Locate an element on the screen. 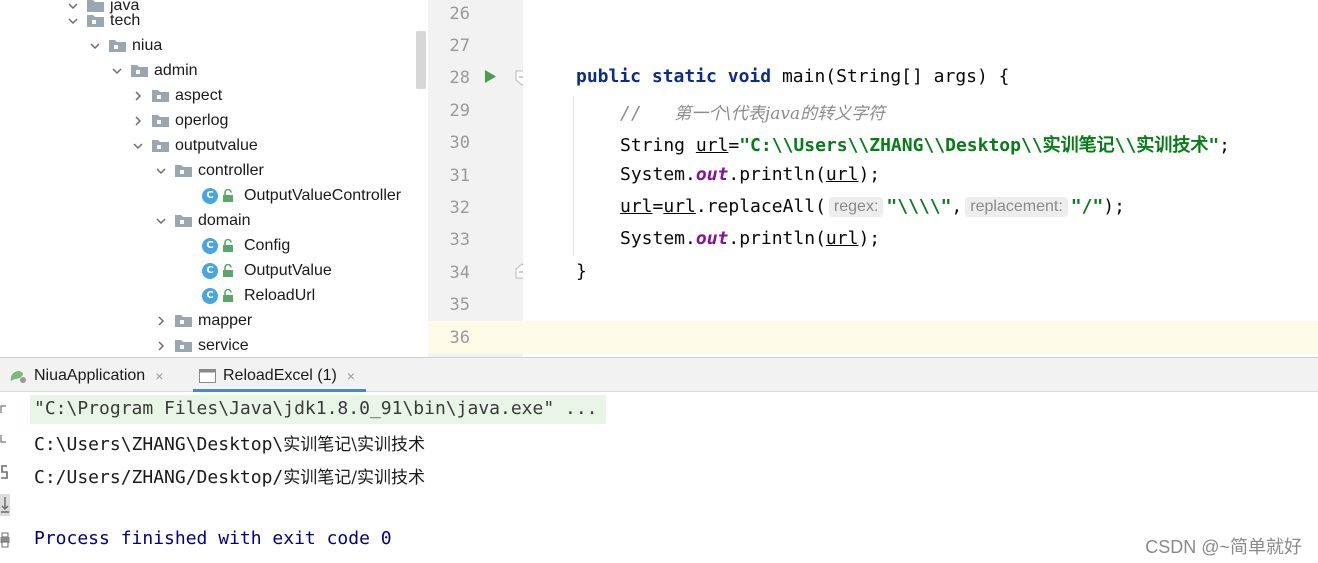  tree-item-label: outputvalue is located at coordinates (216, 145).